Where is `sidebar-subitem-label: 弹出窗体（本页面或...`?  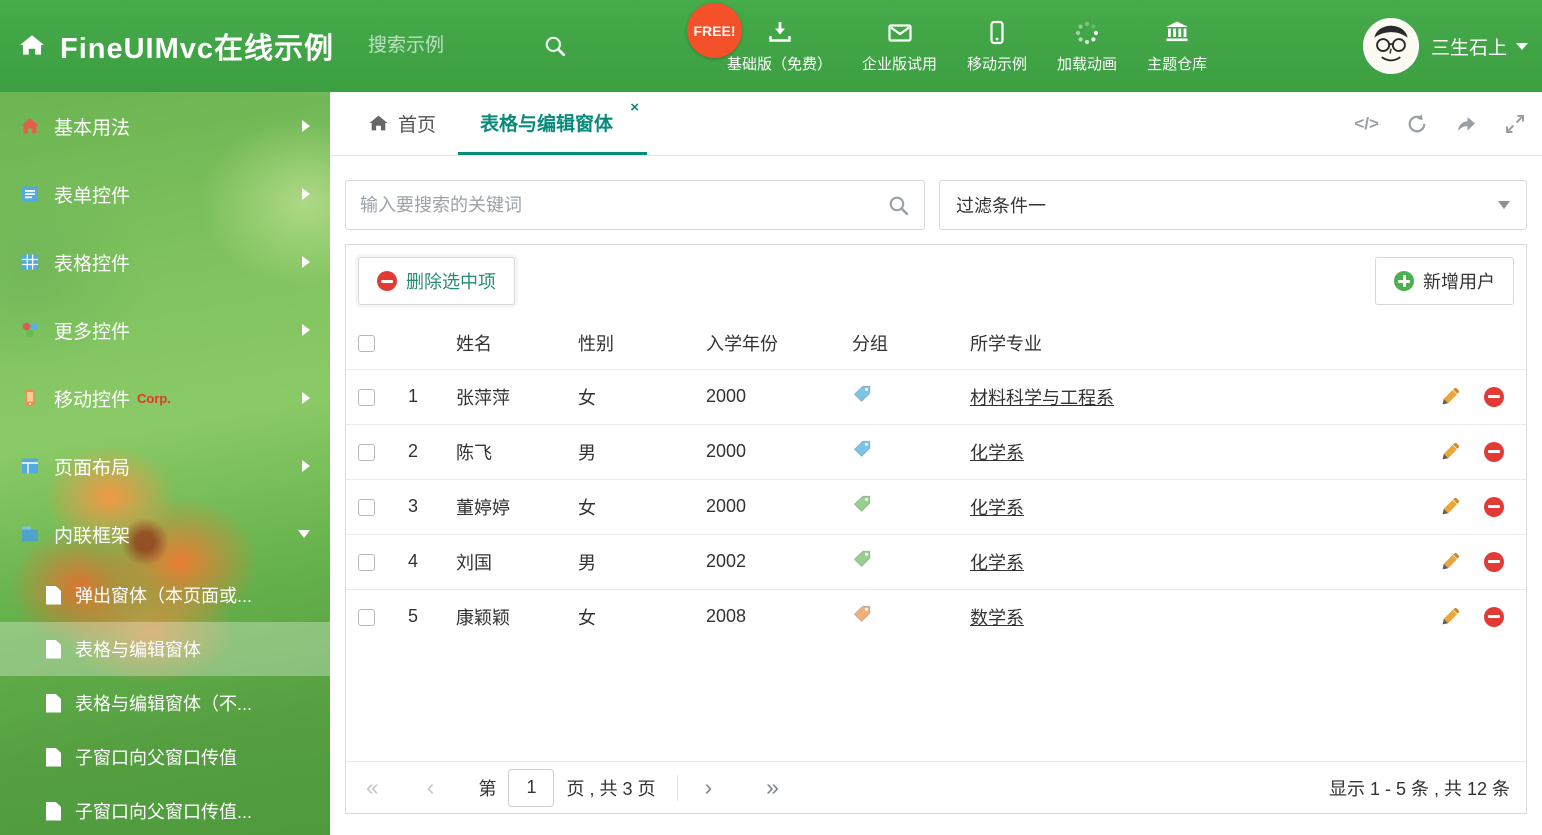
sidebar-subitem-label: 弹出窗体（本页面或... is located at coordinates (164, 596).